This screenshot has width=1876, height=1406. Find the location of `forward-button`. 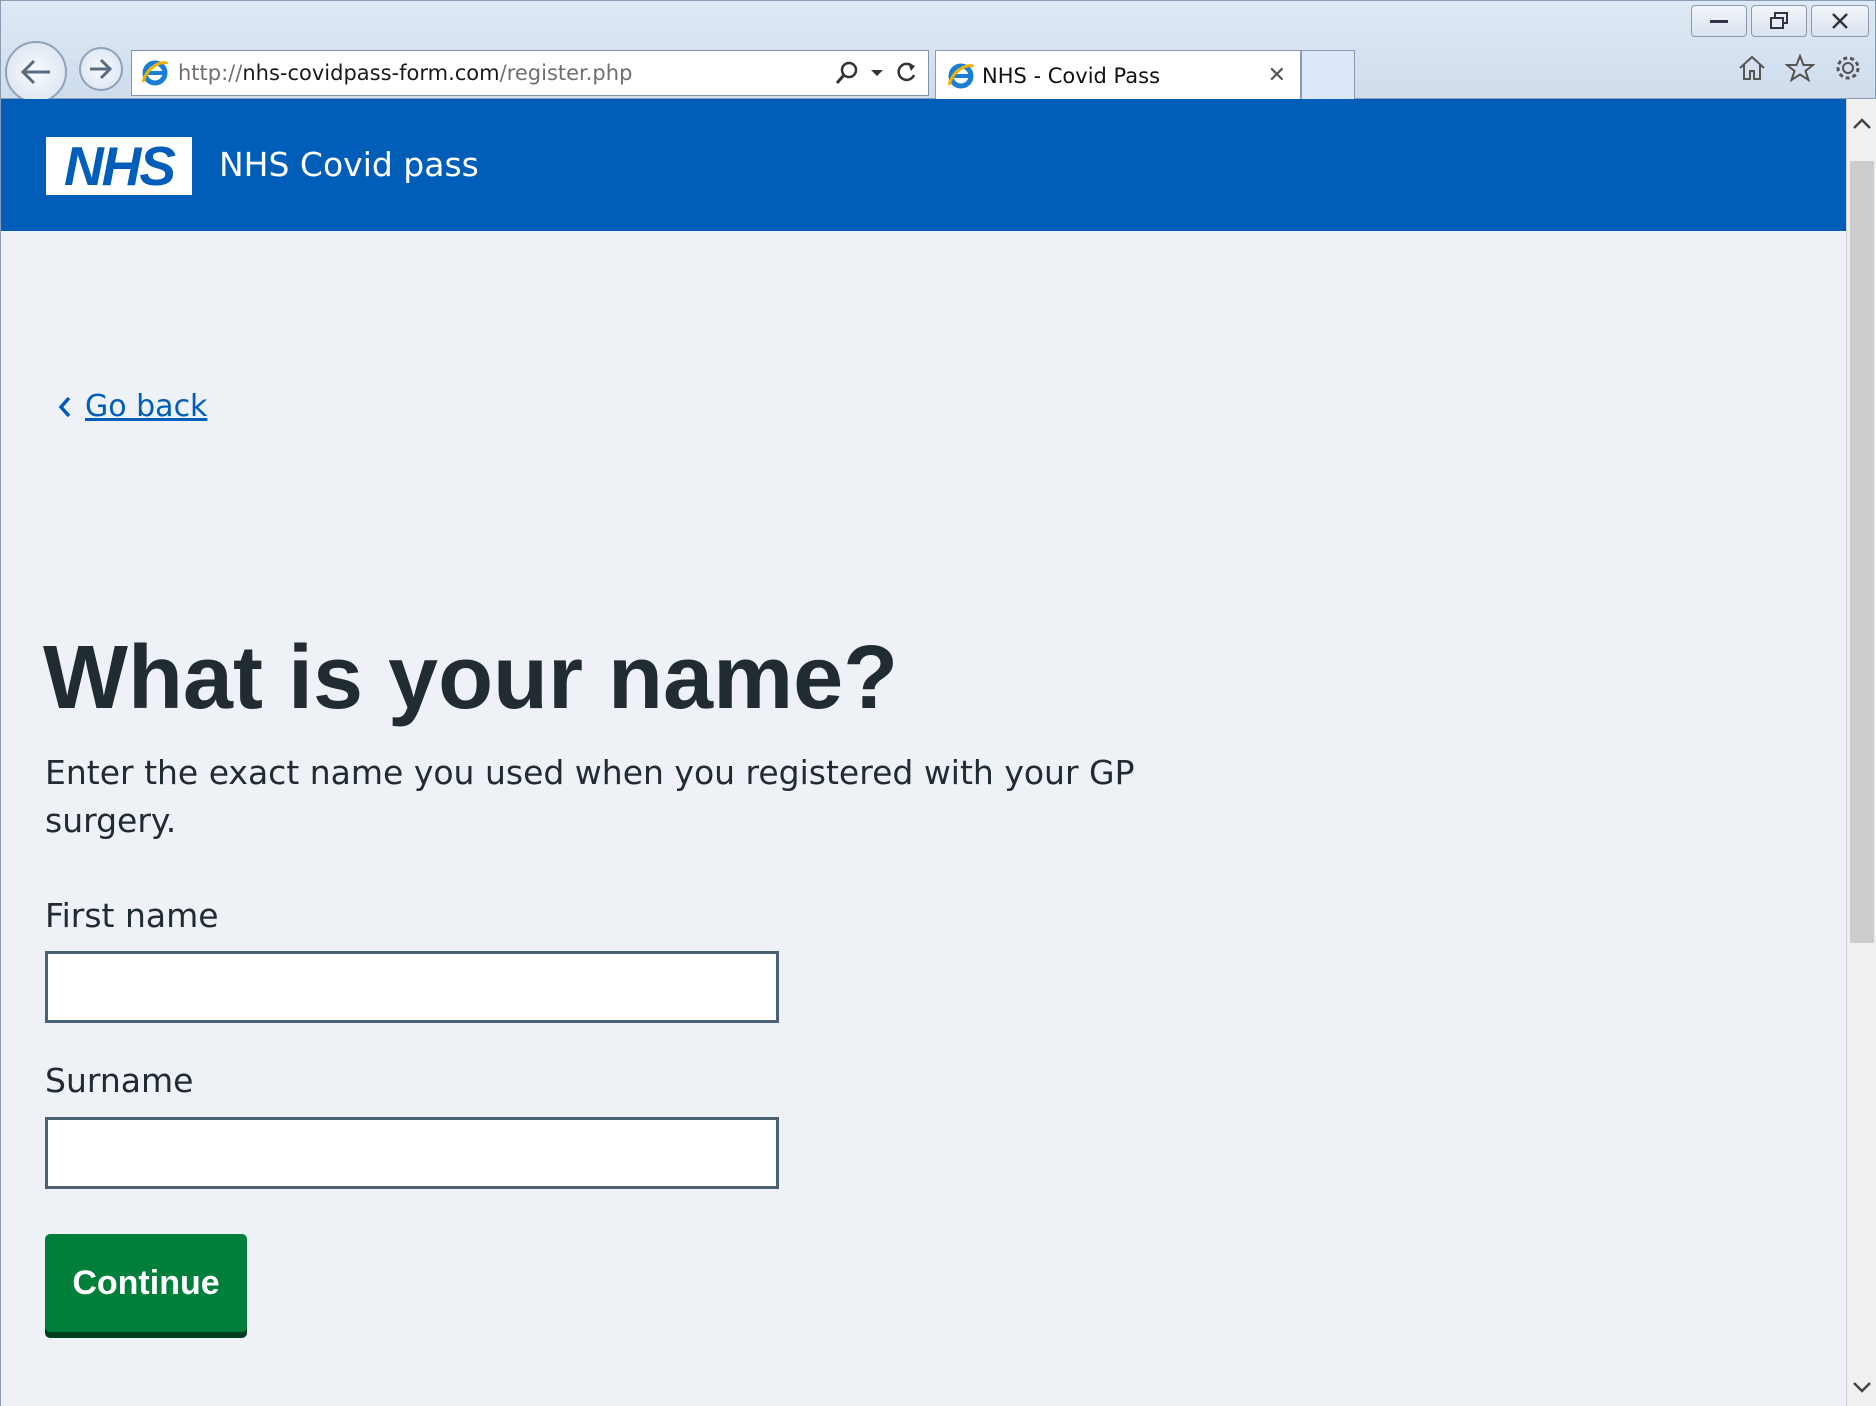

forward-button is located at coordinates (101, 69).